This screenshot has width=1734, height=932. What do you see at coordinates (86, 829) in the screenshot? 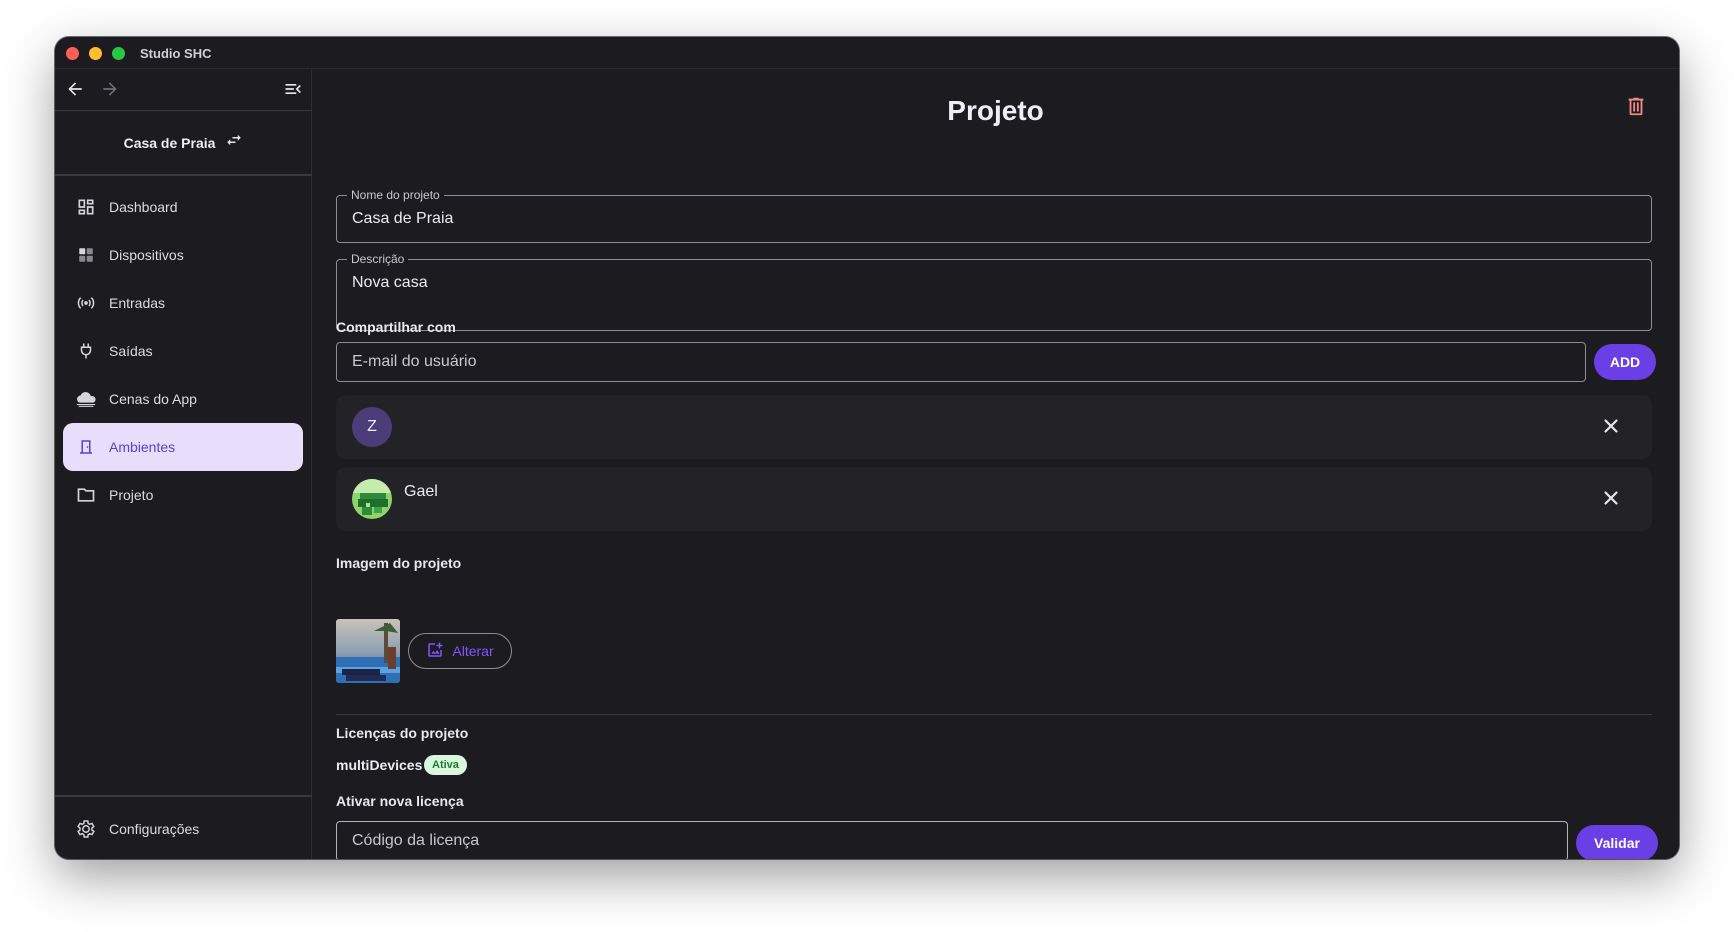
I see `gear-icon` at bounding box center [86, 829].